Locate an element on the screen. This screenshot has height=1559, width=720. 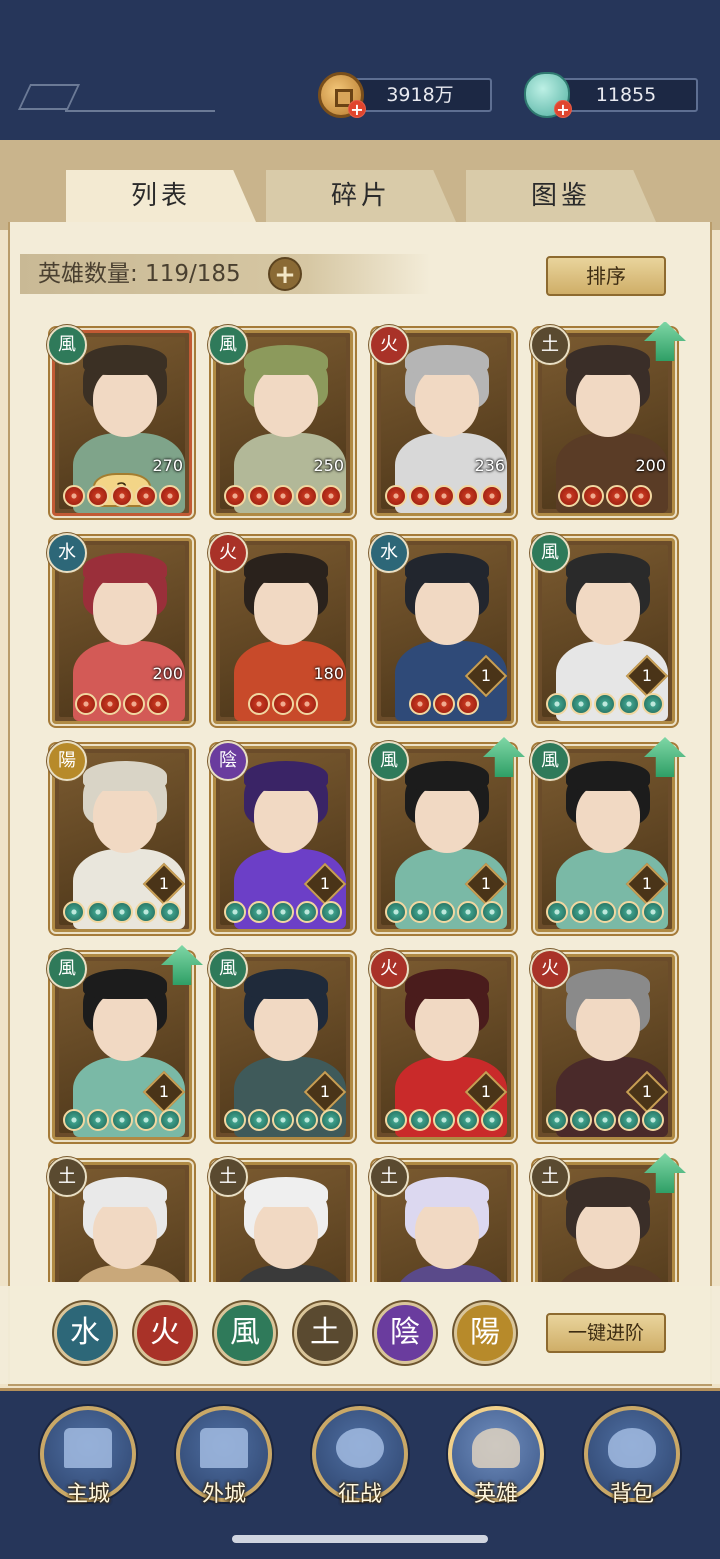
hero-level: 180 is located at coordinates (328, 673).